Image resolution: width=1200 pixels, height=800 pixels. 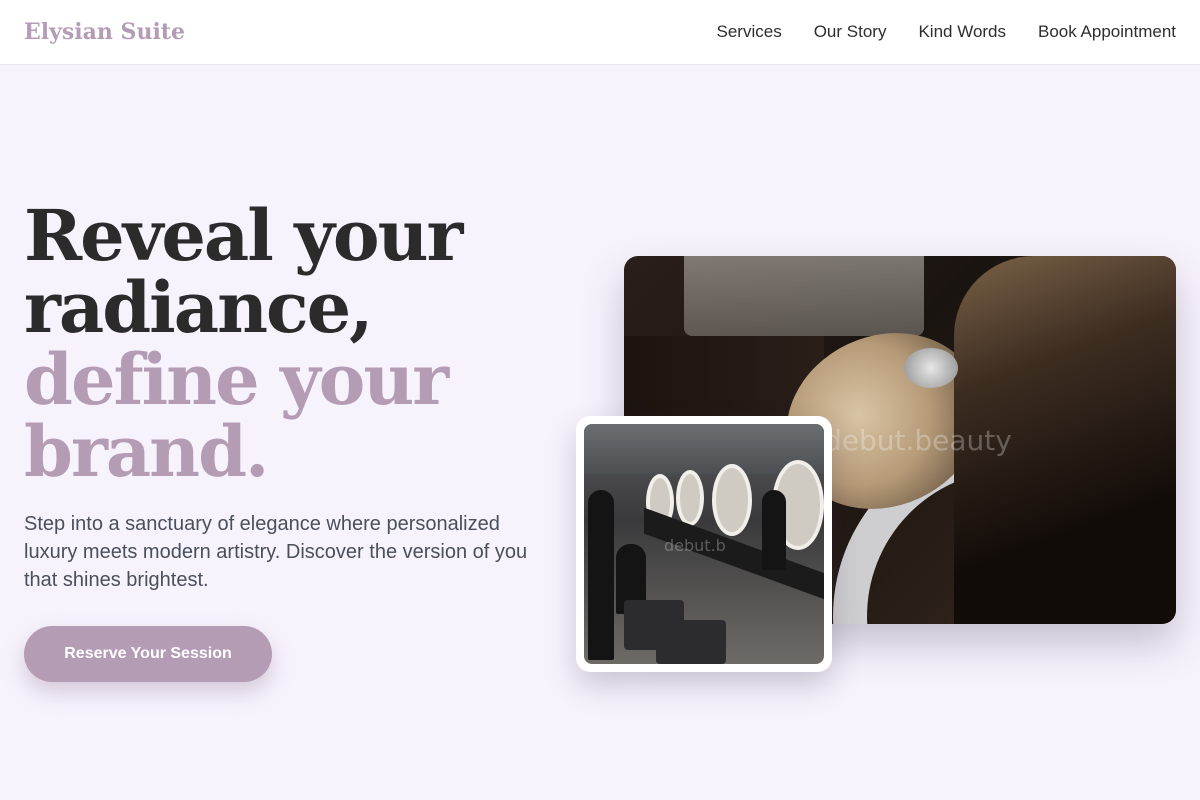 I want to click on hero-title-accent-line: brand., so click(x=146, y=451).